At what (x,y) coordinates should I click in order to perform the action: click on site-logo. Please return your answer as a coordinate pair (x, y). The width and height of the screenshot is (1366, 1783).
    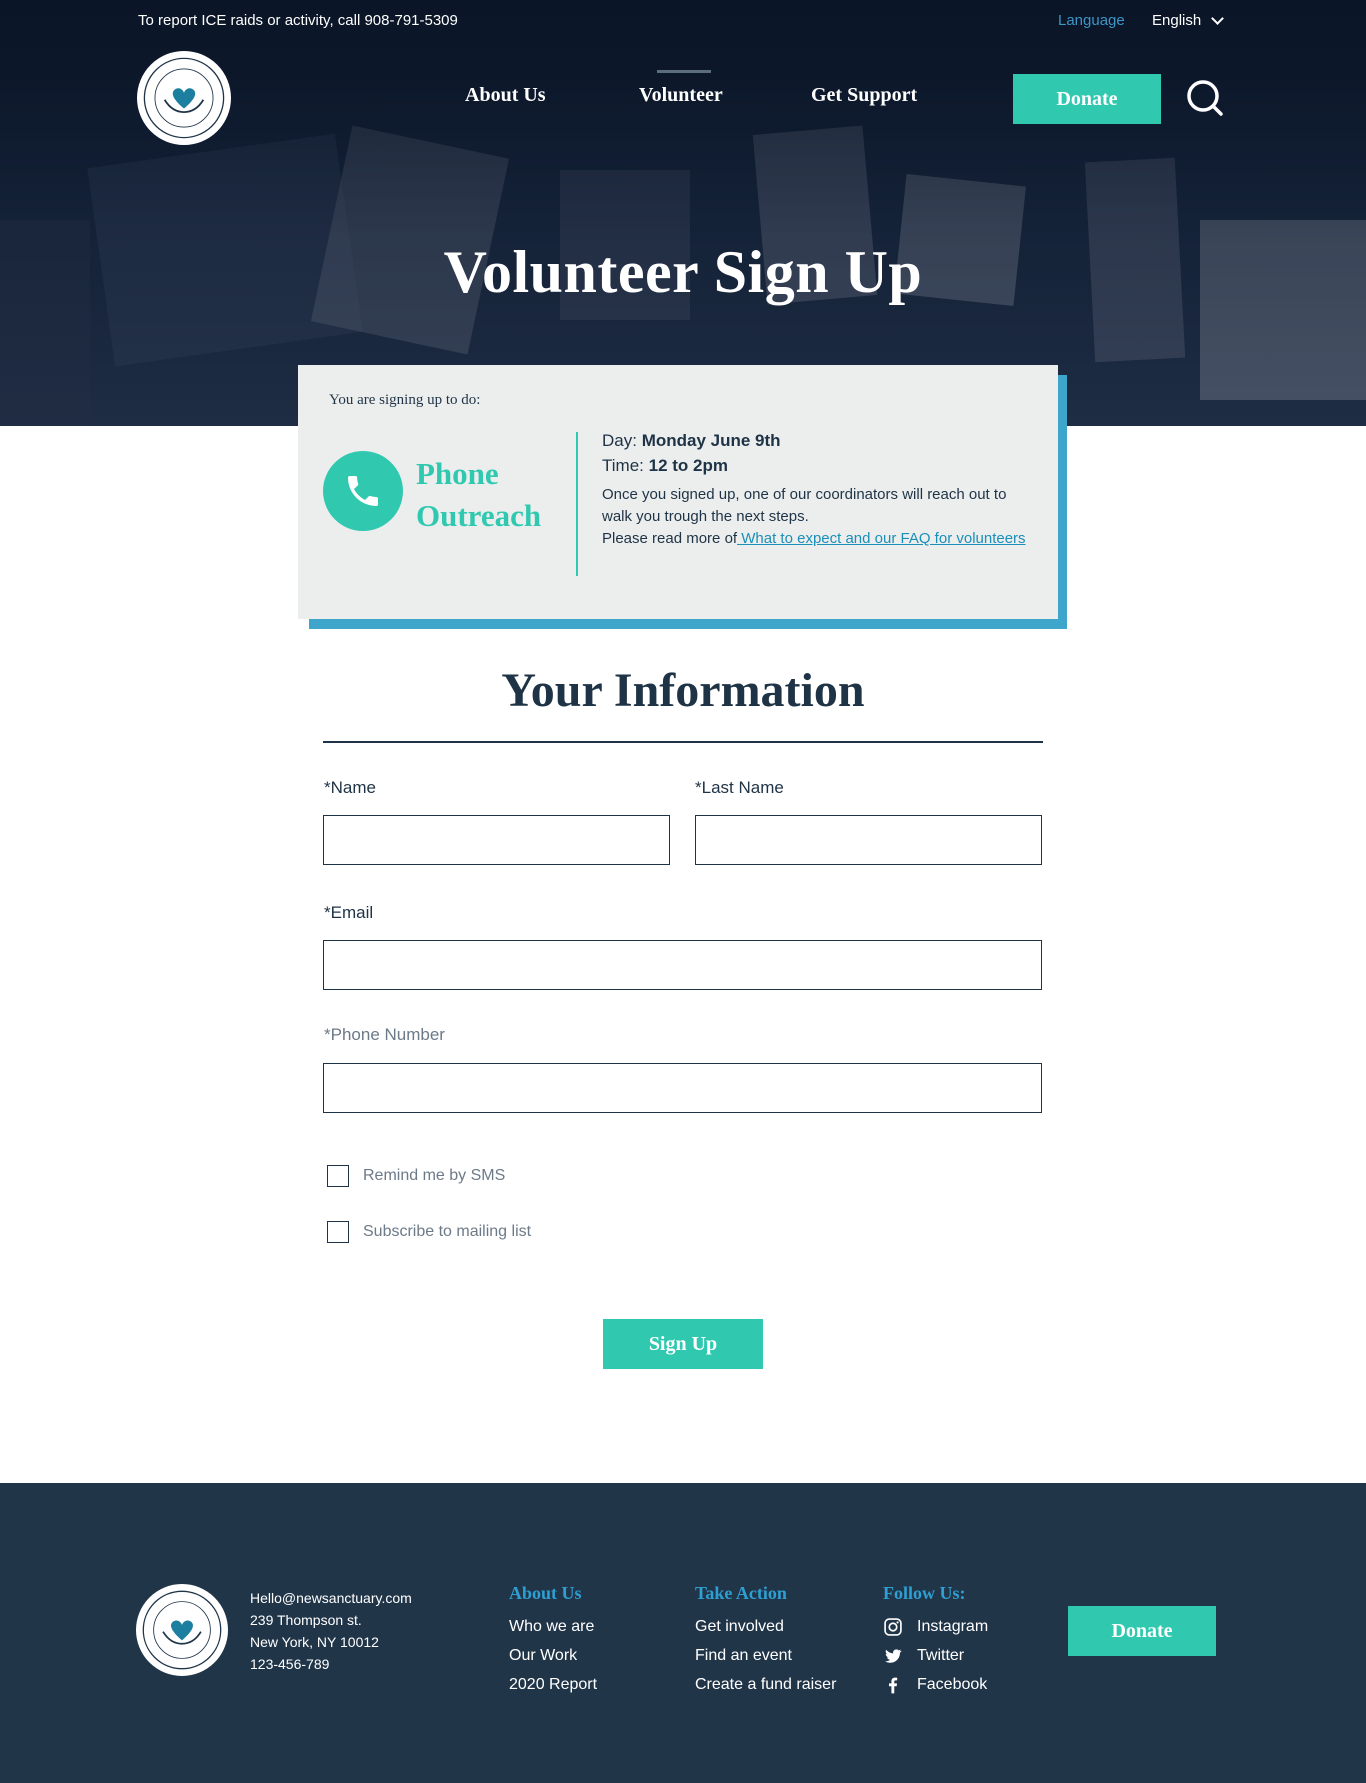
    Looking at the image, I should click on (184, 98).